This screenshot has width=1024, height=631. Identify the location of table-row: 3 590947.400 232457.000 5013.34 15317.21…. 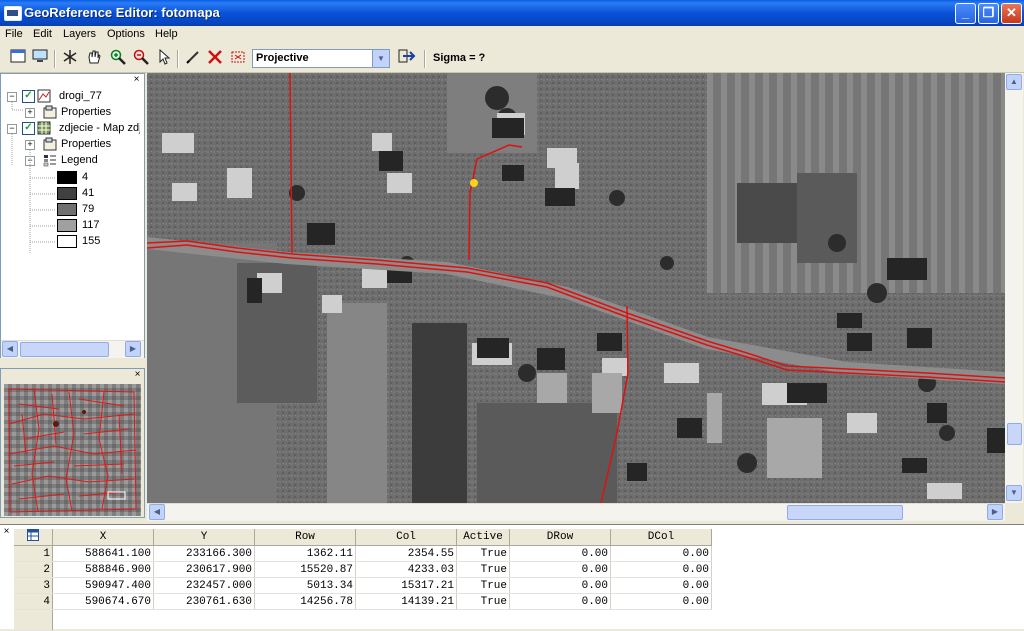
(363, 585).